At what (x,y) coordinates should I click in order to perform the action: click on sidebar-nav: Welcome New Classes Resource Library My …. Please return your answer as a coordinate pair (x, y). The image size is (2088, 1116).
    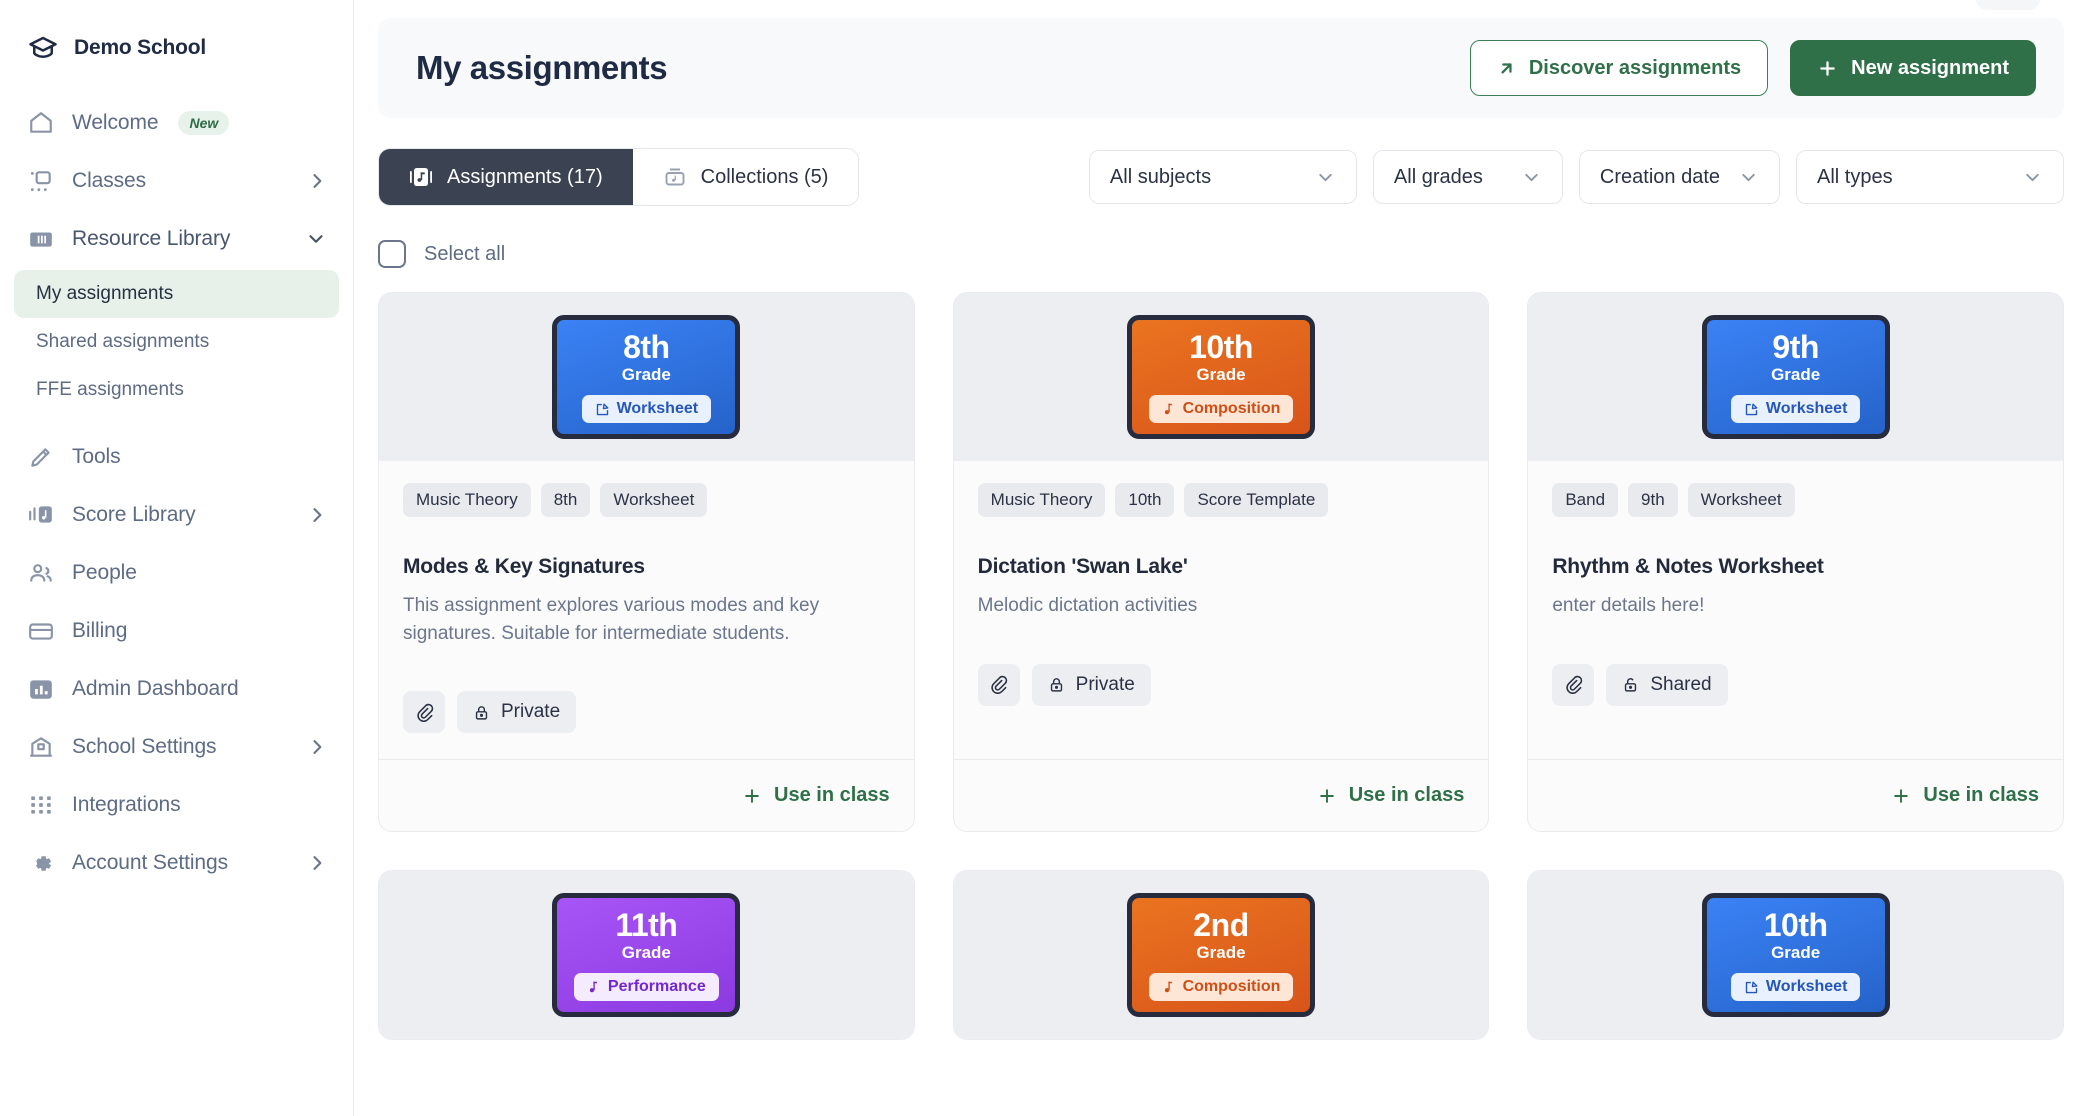
    Looking at the image, I should click on (176, 493).